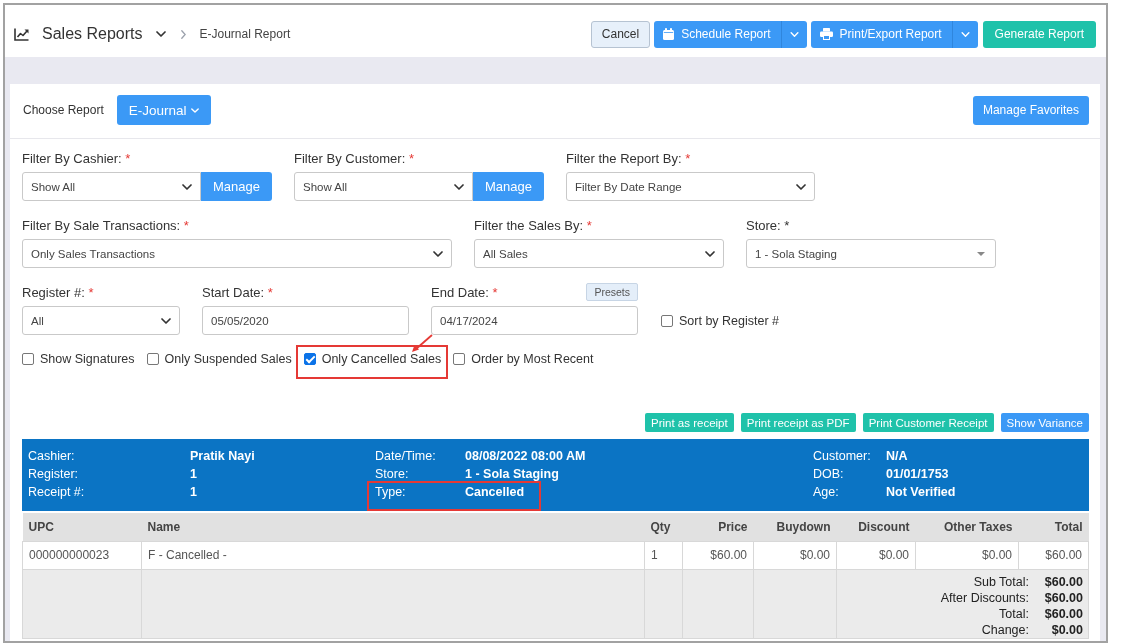 Image resolution: width=1123 pixels, height=644 pixels. I want to click on field-label: Filter By Sale Transactions: *, so click(105, 225).